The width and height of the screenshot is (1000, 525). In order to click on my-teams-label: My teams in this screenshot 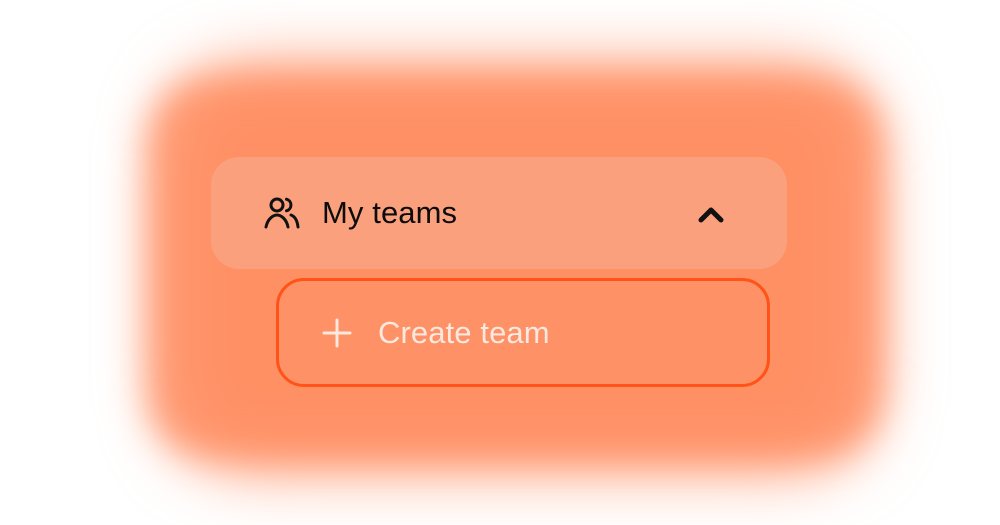, I will do `click(390, 212)`.